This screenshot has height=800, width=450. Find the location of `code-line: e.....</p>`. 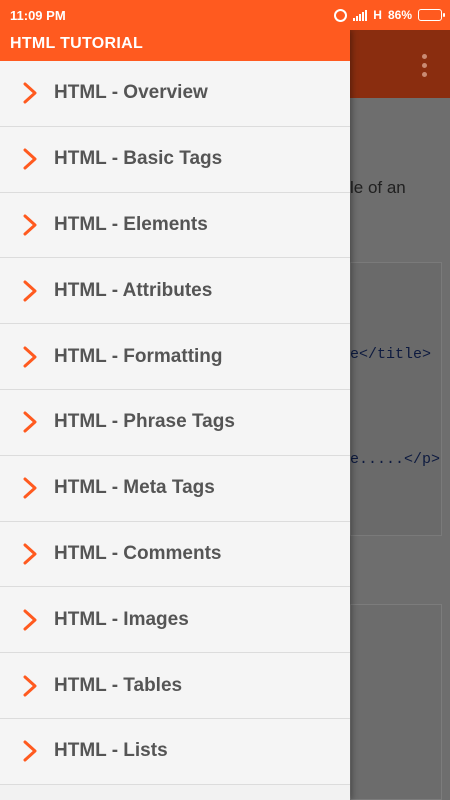

code-line: e.....</p> is located at coordinates (395, 459).